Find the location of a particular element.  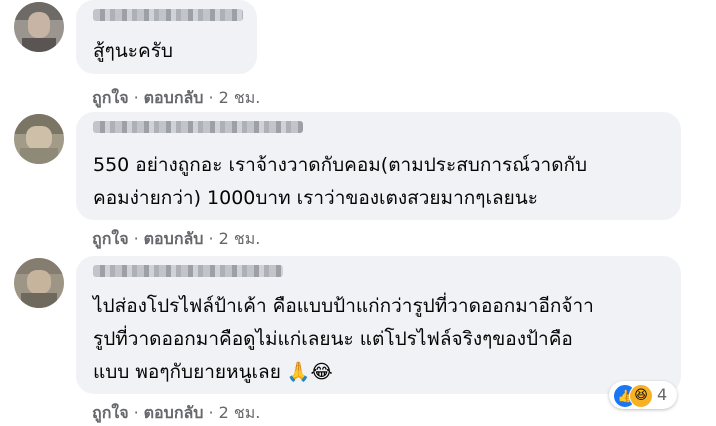

comment-text: สู้ๆนะครับ is located at coordinates (133, 51).